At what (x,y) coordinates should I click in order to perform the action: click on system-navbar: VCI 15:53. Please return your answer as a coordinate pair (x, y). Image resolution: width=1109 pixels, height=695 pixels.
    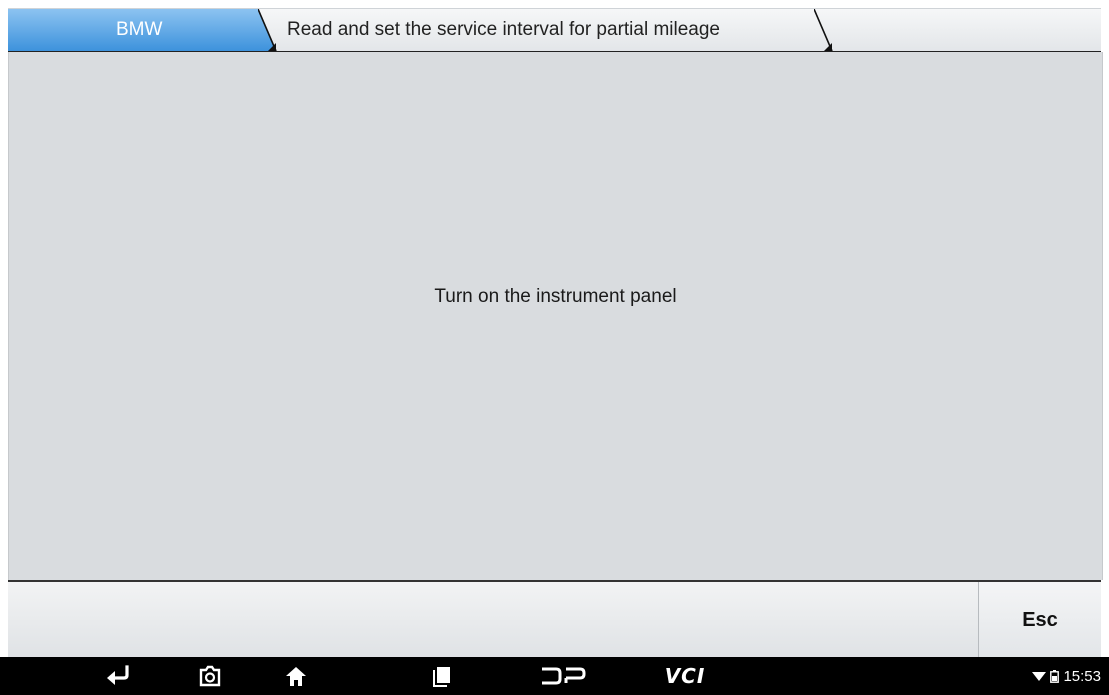
    Looking at the image, I should click on (554, 676).